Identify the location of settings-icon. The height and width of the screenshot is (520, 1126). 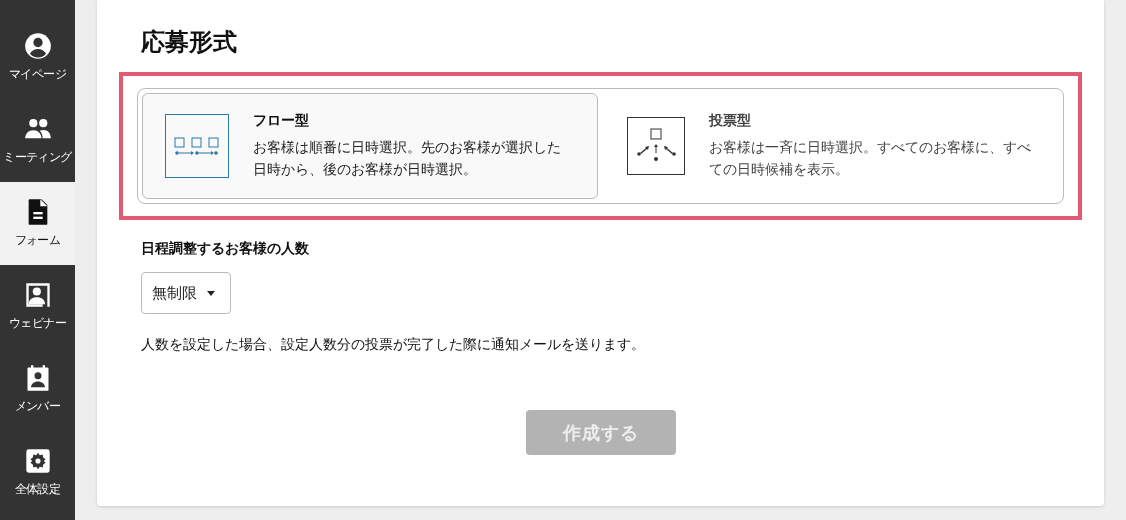
(37, 461).